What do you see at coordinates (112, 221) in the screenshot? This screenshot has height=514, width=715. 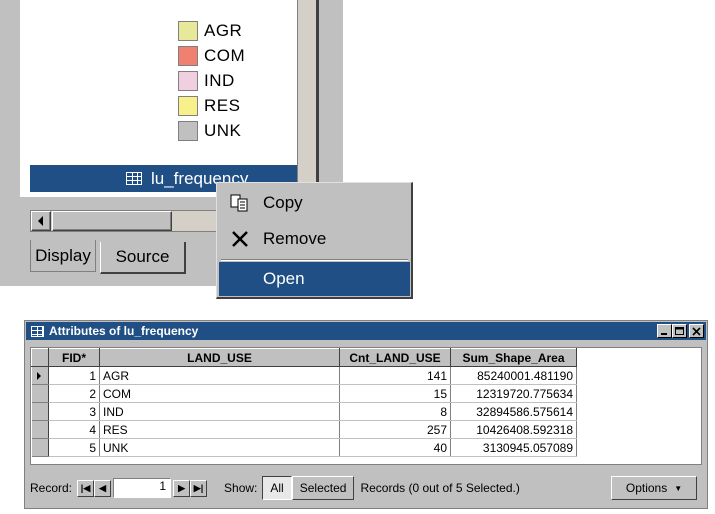 I see `scroll-thumb` at bounding box center [112, 221].